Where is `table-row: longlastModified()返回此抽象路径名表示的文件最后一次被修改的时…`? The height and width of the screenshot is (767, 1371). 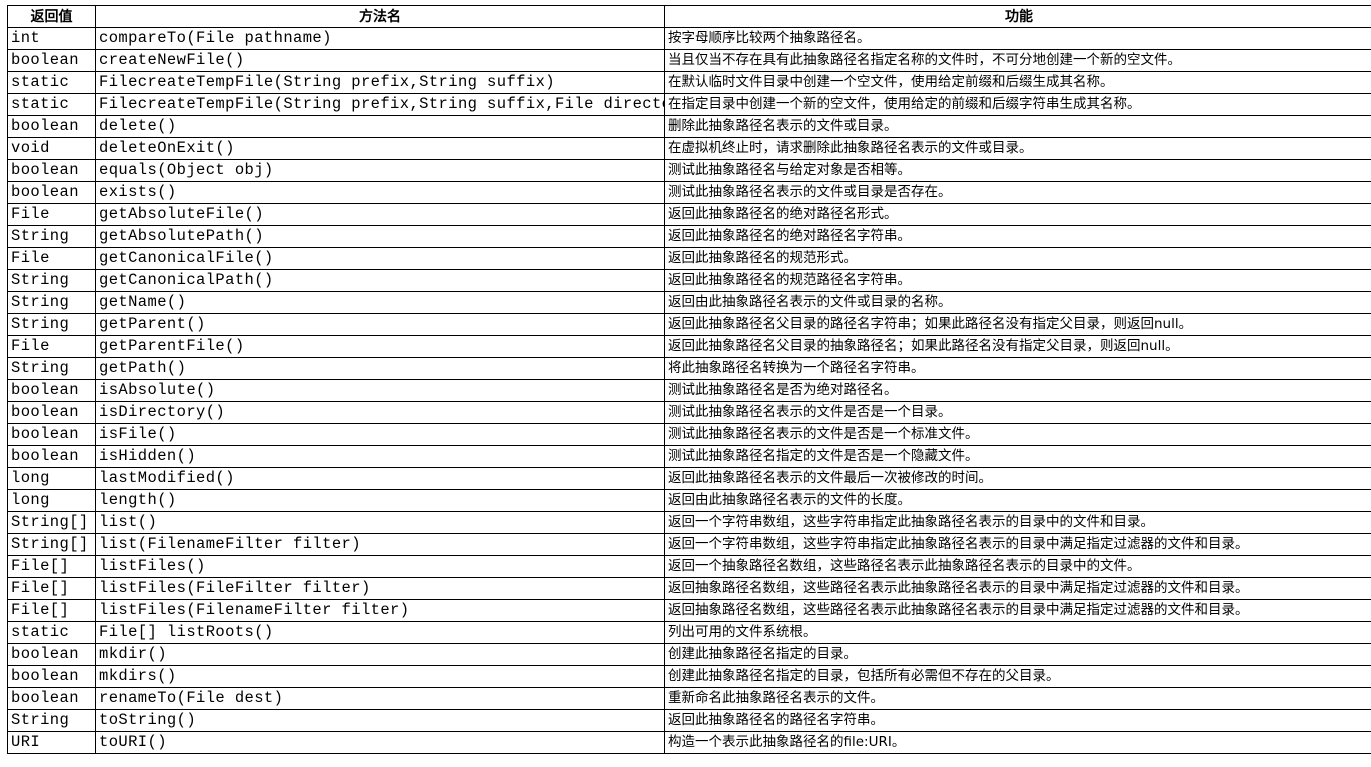 table-row: longlastModified()返回此抽象路径名表示的文件最后一次被修改的时… is located at coordinates (689, 479).